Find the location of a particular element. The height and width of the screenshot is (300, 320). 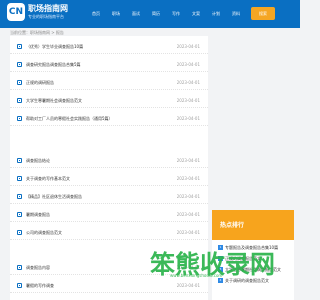

main-nav: 首页 职场 面试 简历 写作 文案 计划 资料 is located at coordinates (166, 14).